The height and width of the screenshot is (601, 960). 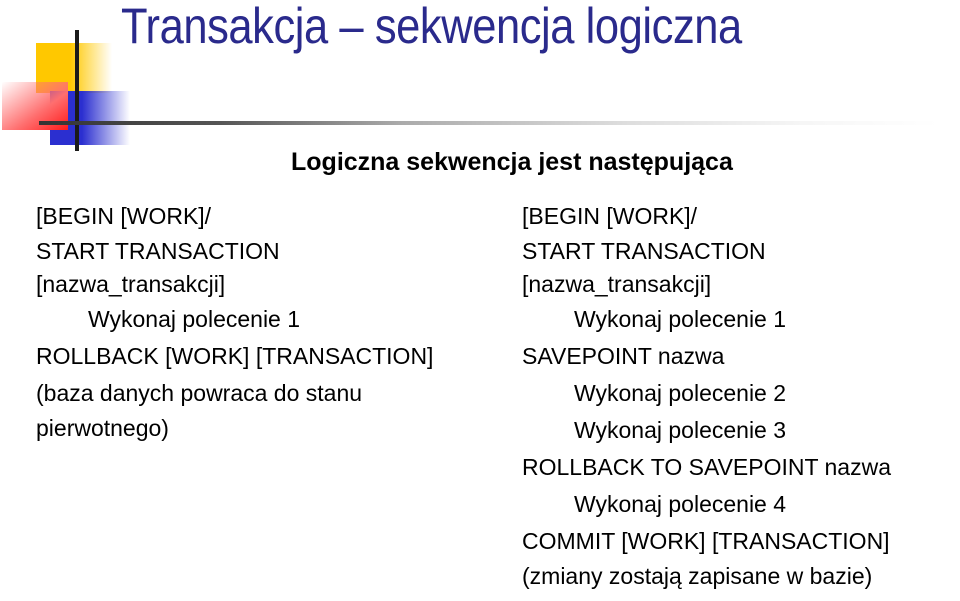 I want to click on sequence-line: (baza danych powraca do stanu, so click(x=199, y=393).